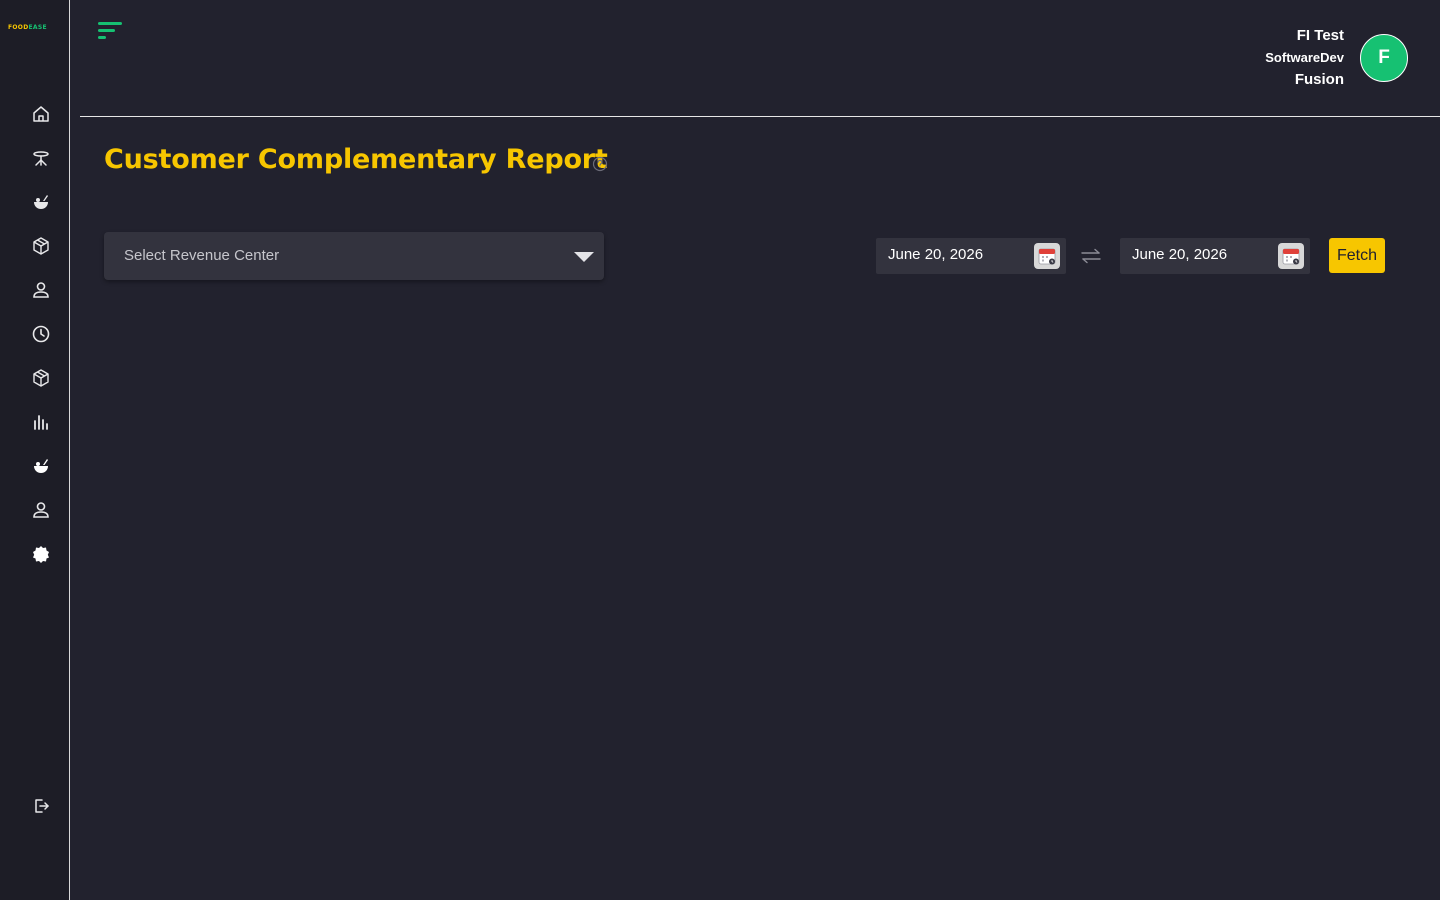 The height and width of the screenshot is (900, 1440). What do you see at coordinates (935, 254) in the screenshot?
I see `start-date-value: June 20, 2026` at bounding box center [935, 254].